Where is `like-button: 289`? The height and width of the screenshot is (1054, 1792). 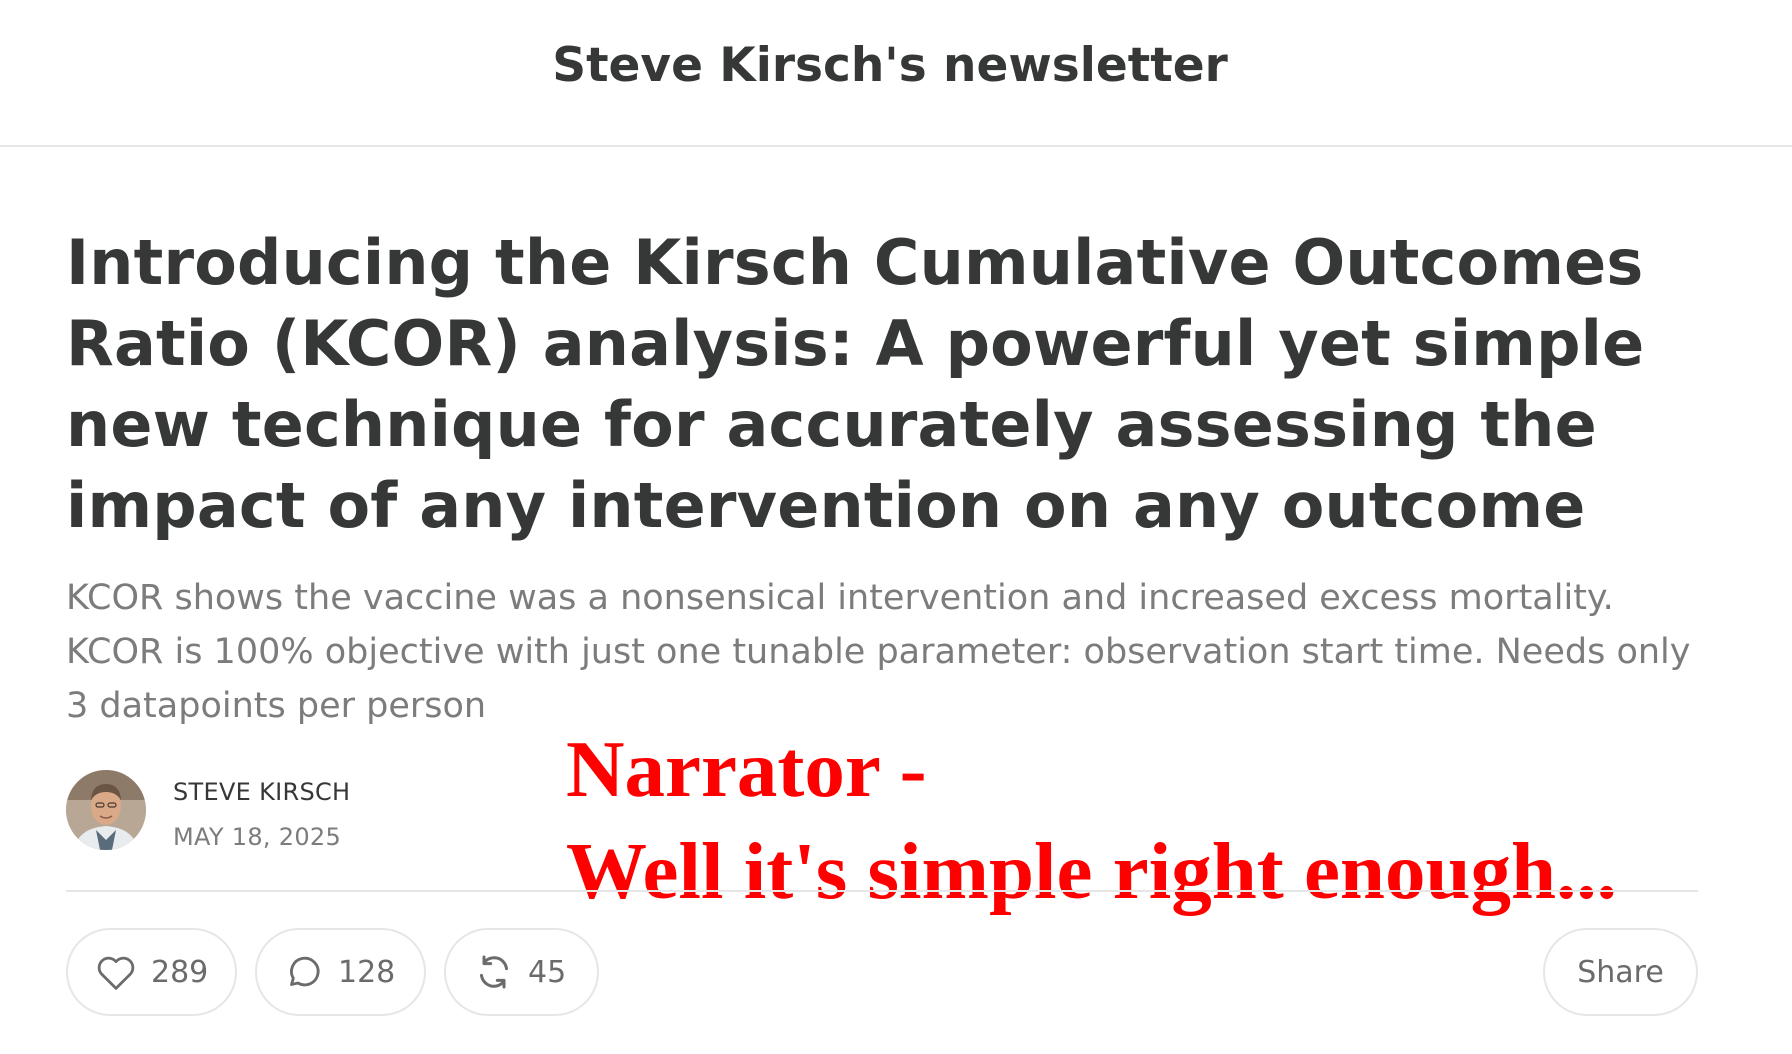 like-button: 289 is located at coordinates (151, 972).